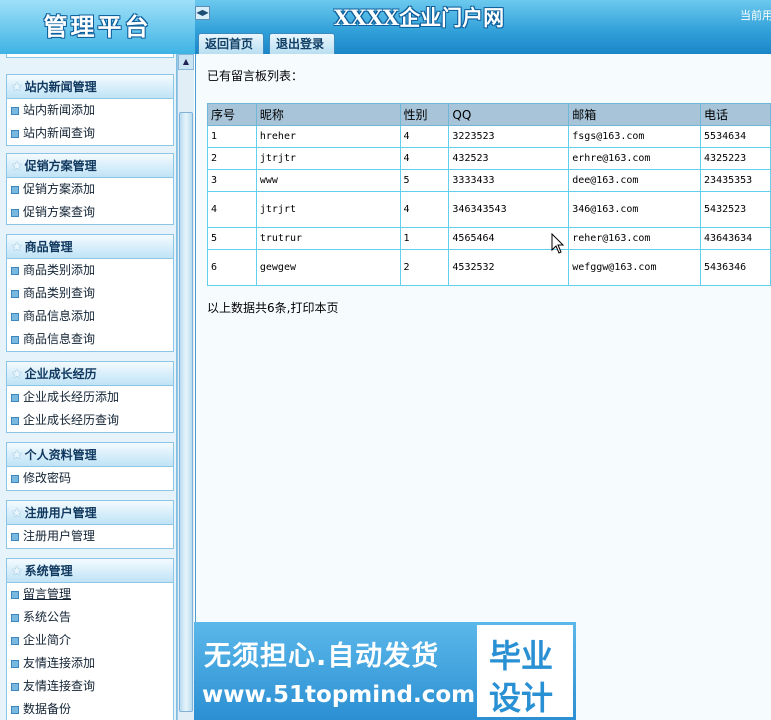  I want to click on table-row: 4 jtrjrt 4 346343543 346@163.com 5432523, so click(489, 209).